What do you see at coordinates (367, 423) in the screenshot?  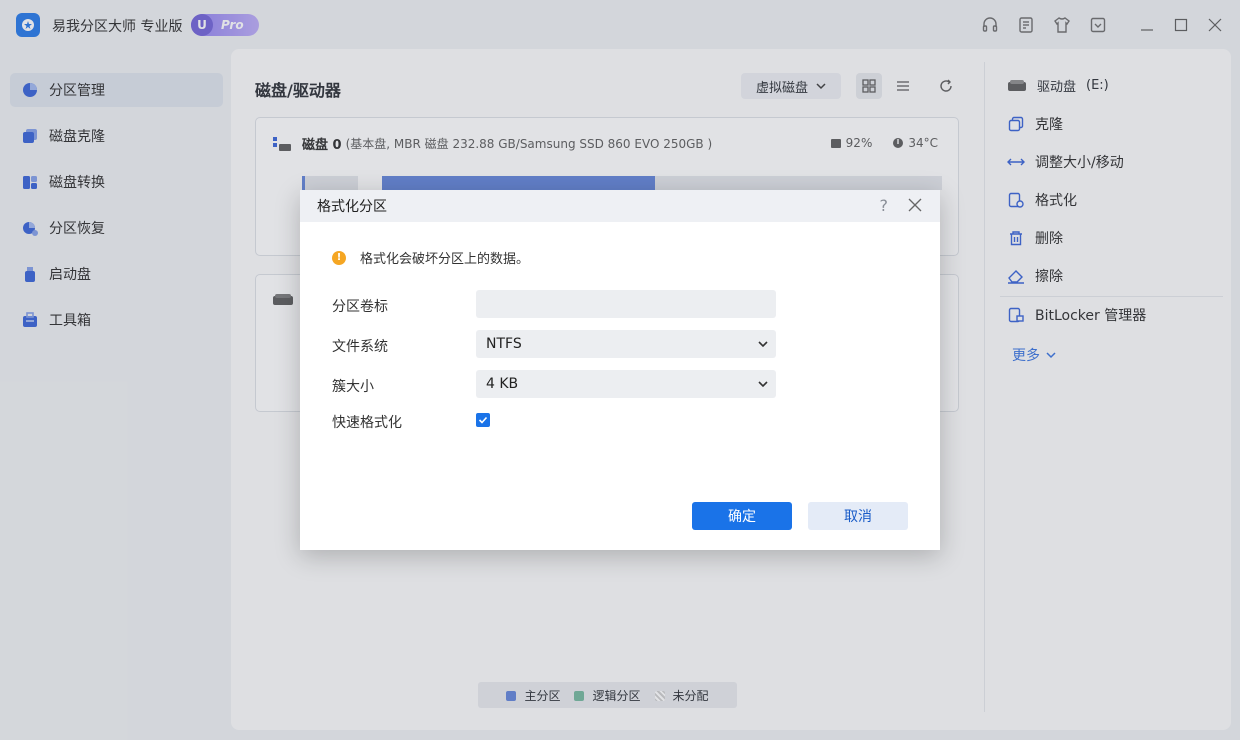 I see `quick-format-label: 快速格式化` at bounding box center [367, 423].